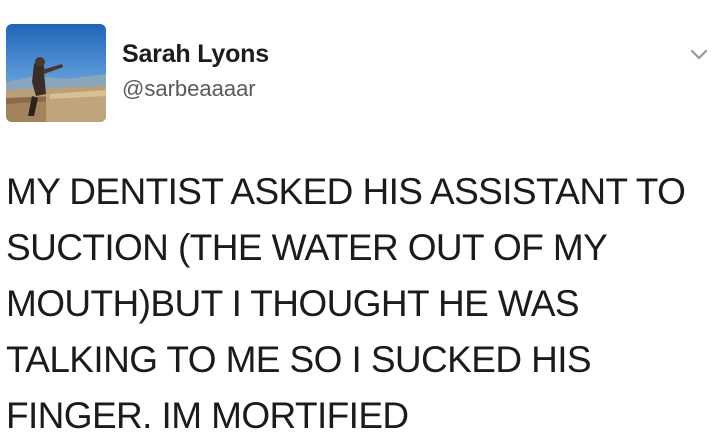 Image resolution: width=717 pixels, height=437 pixels. I want to click on chevron-down-icon, so click(699, 54).